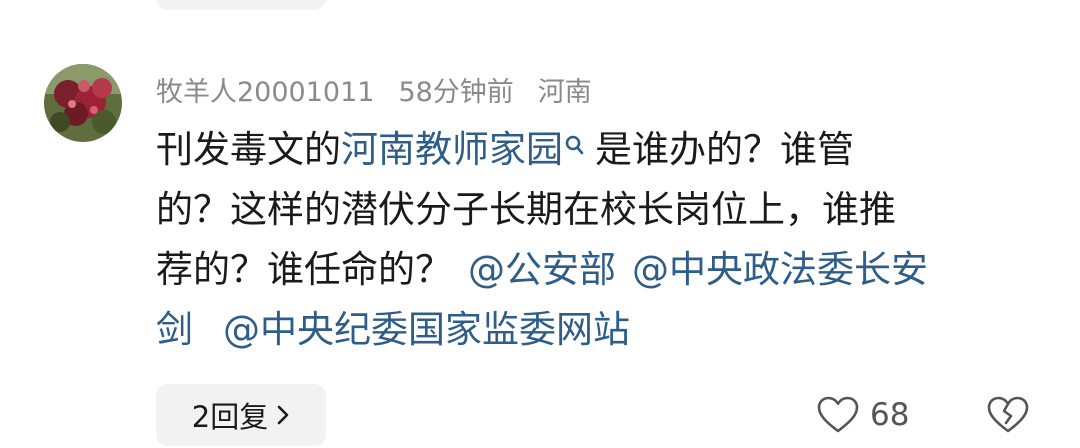  Describe the element at coordinates (230, 417) in the screenshot. I see `replies-count-label: 2回复` at that location.